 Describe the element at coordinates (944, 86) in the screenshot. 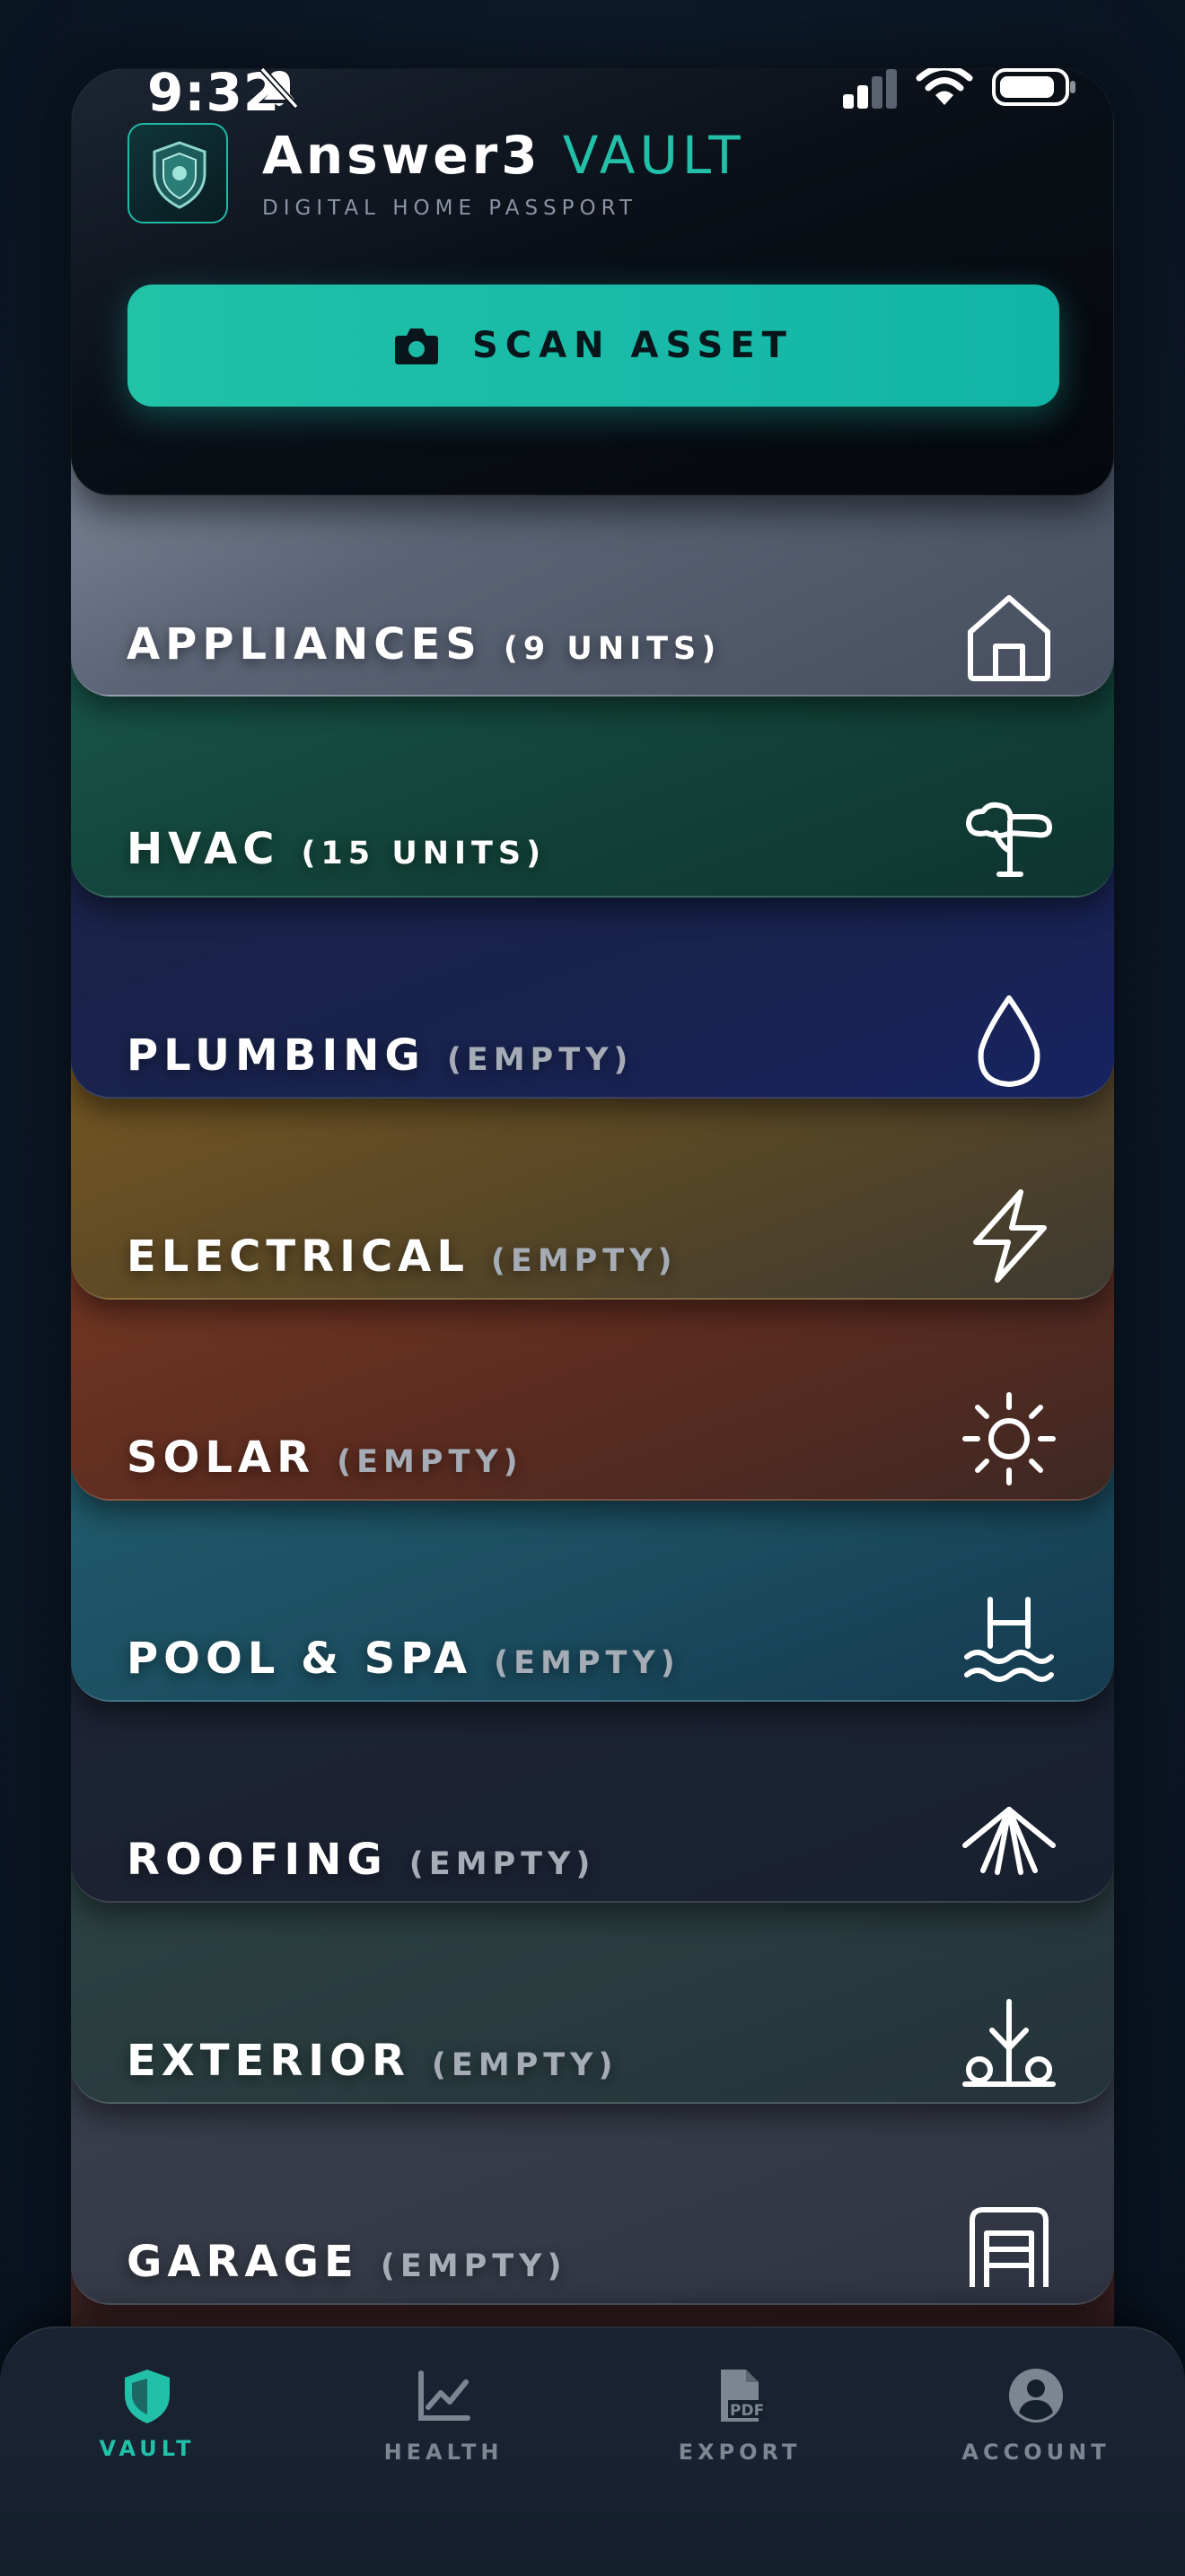

I see `wifi-icon` at that location.